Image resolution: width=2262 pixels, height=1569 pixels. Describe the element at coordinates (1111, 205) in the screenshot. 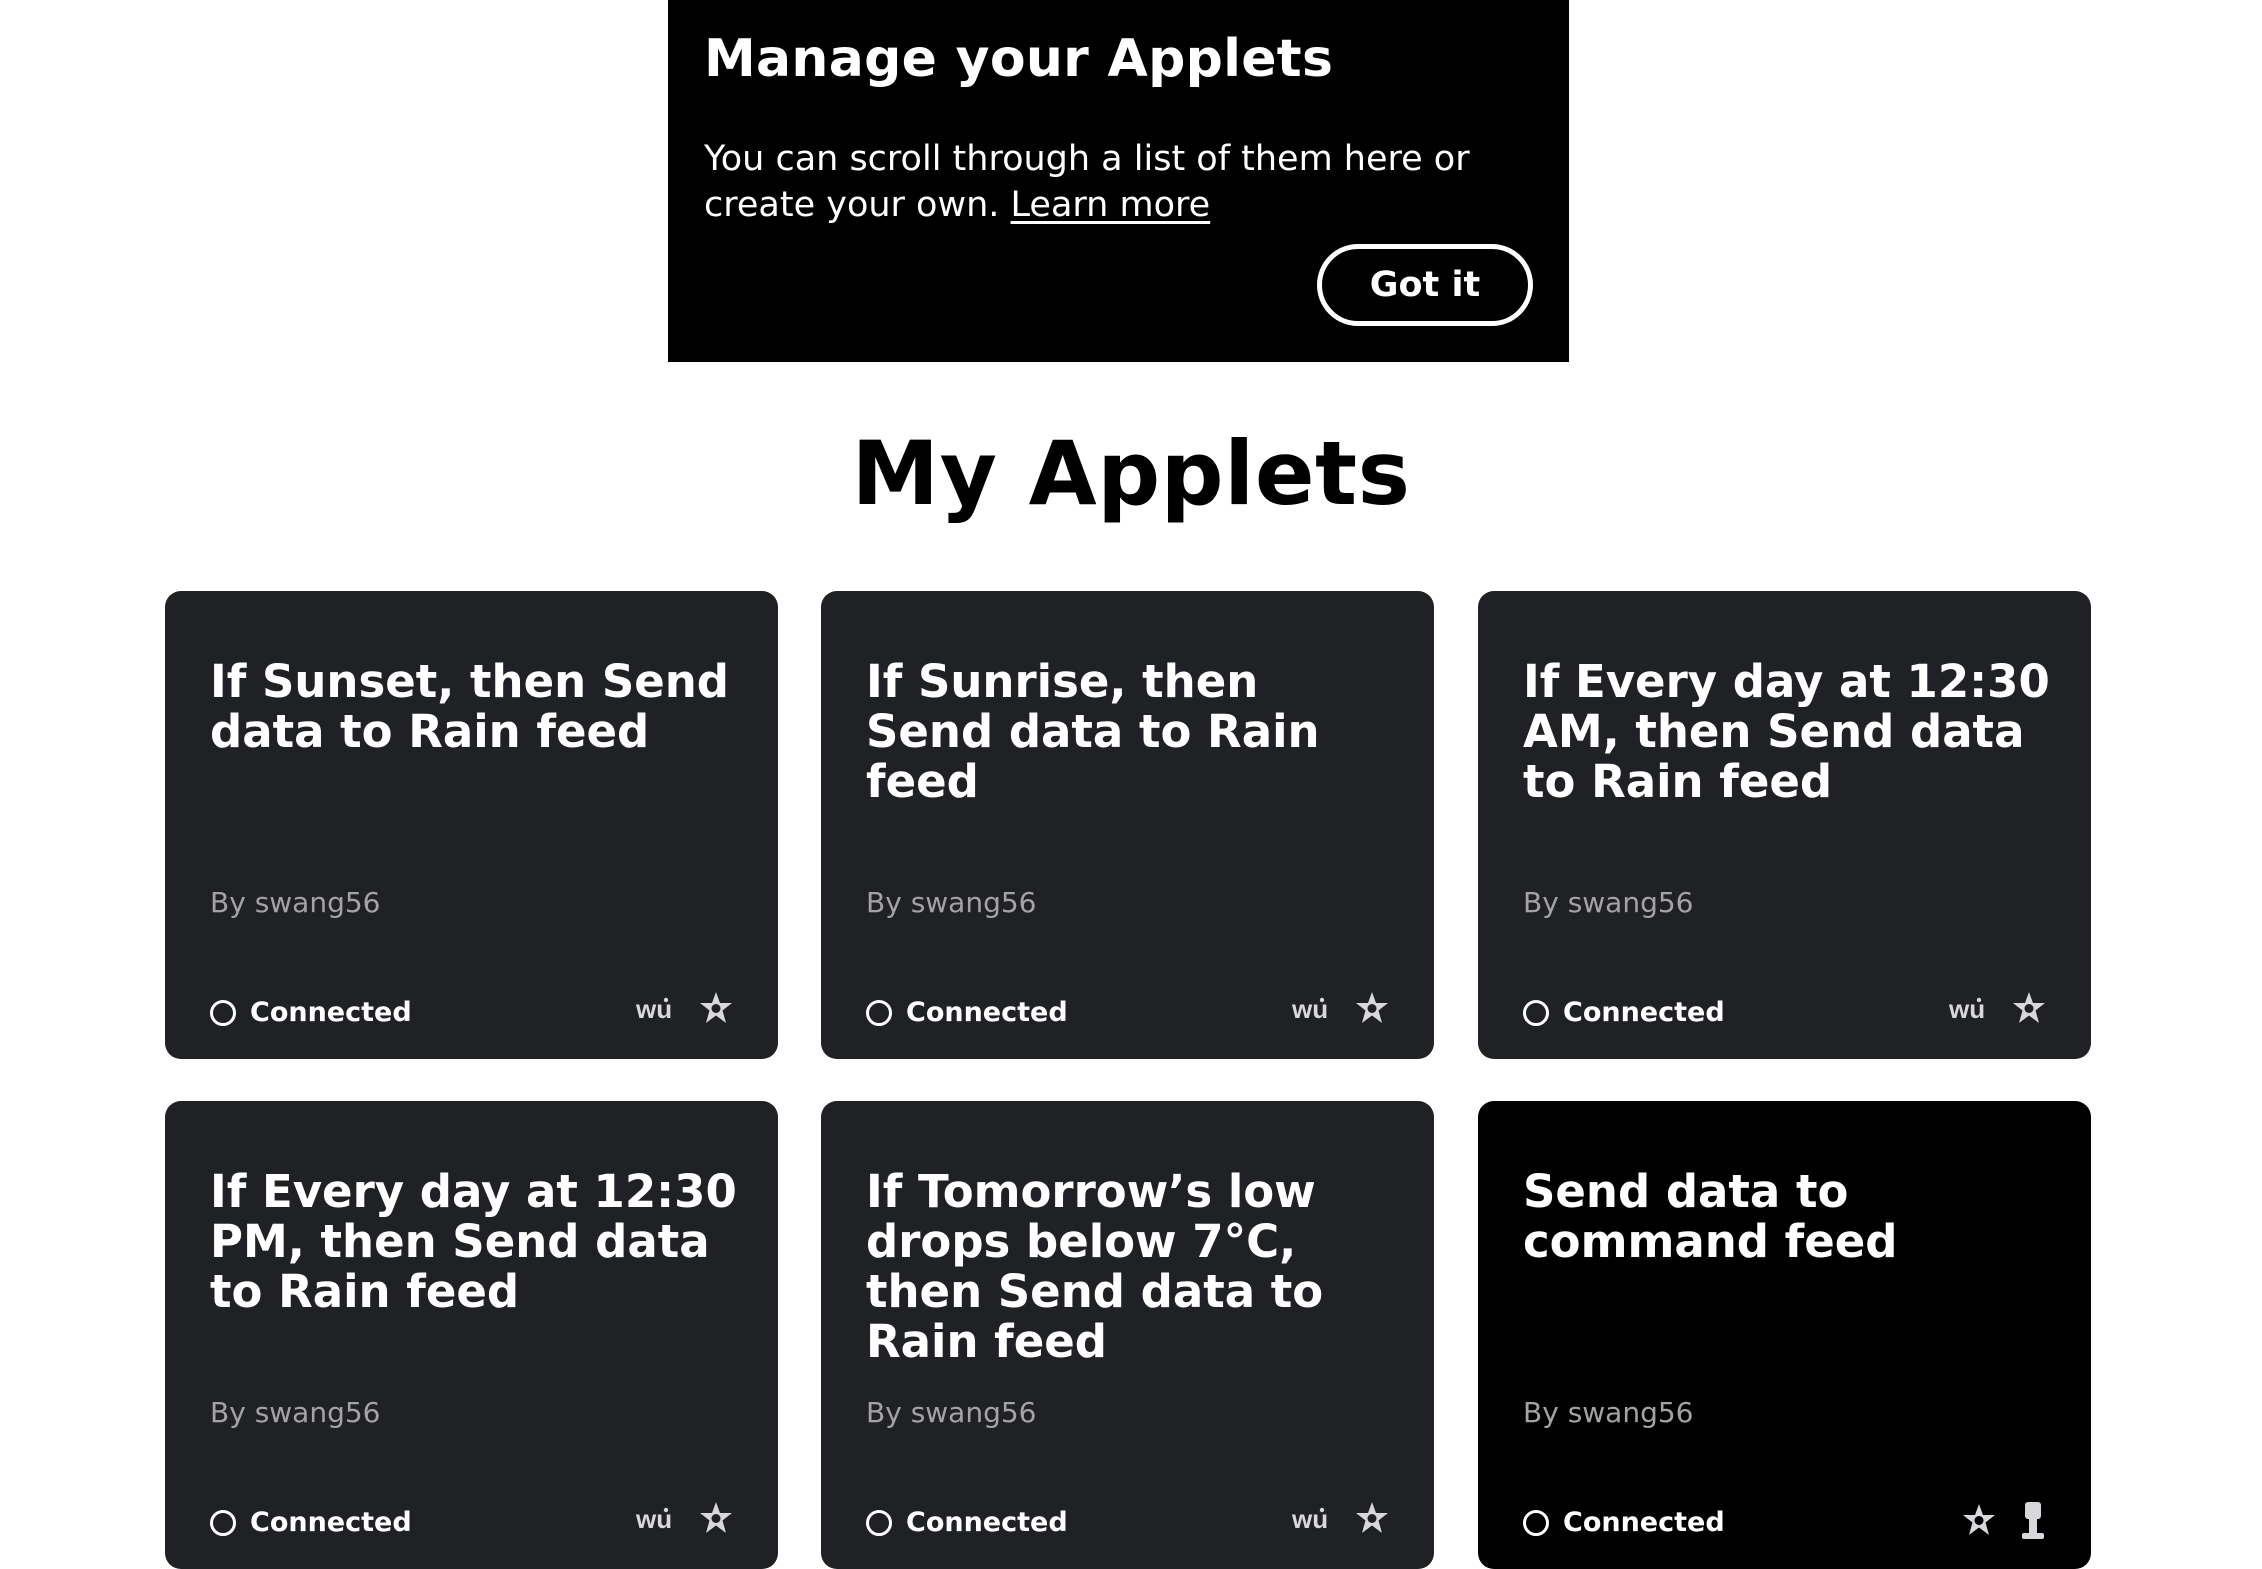

I see `learn-more-link: Learn more` at that location.